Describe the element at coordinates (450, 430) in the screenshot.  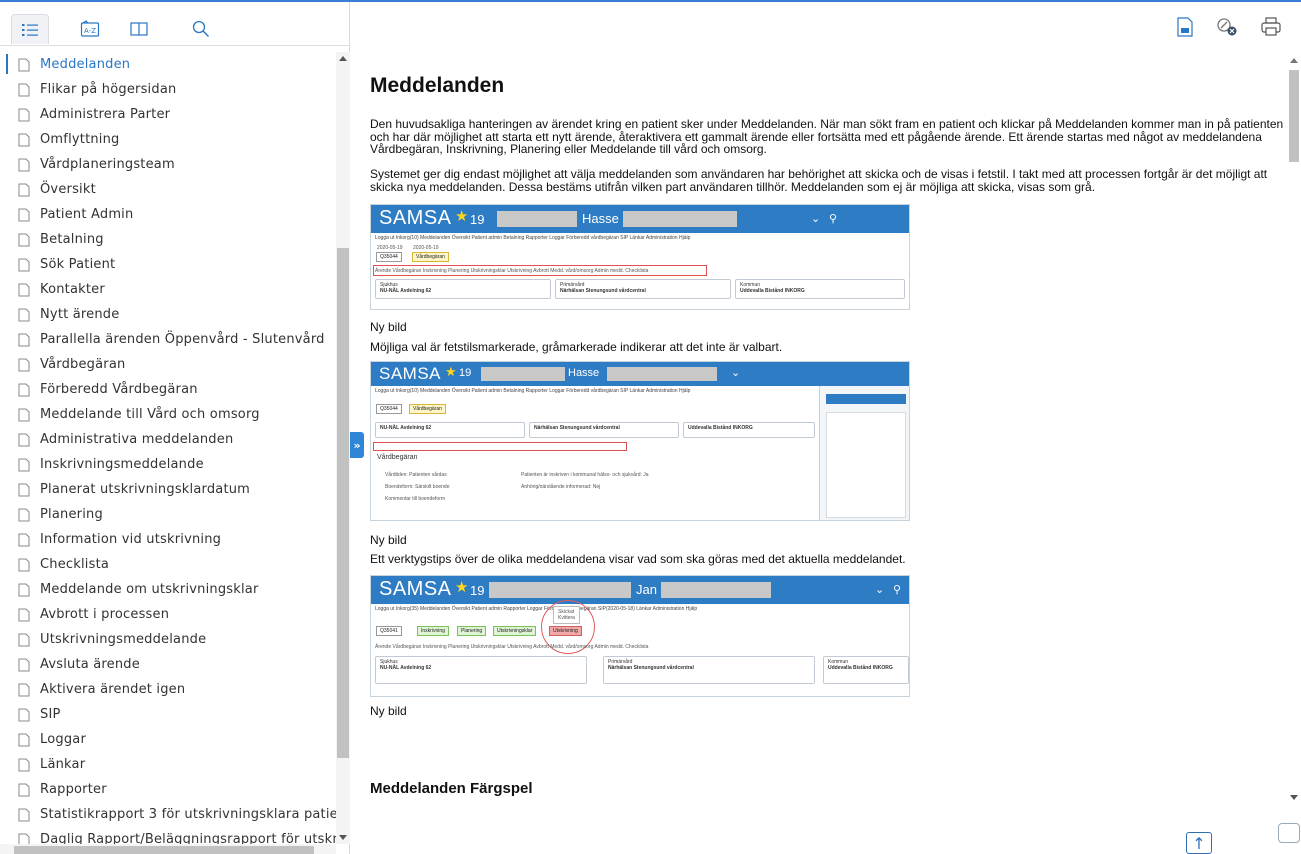
I see `sjukhus-box: NU-NÄL Avdelning 62` at that location.